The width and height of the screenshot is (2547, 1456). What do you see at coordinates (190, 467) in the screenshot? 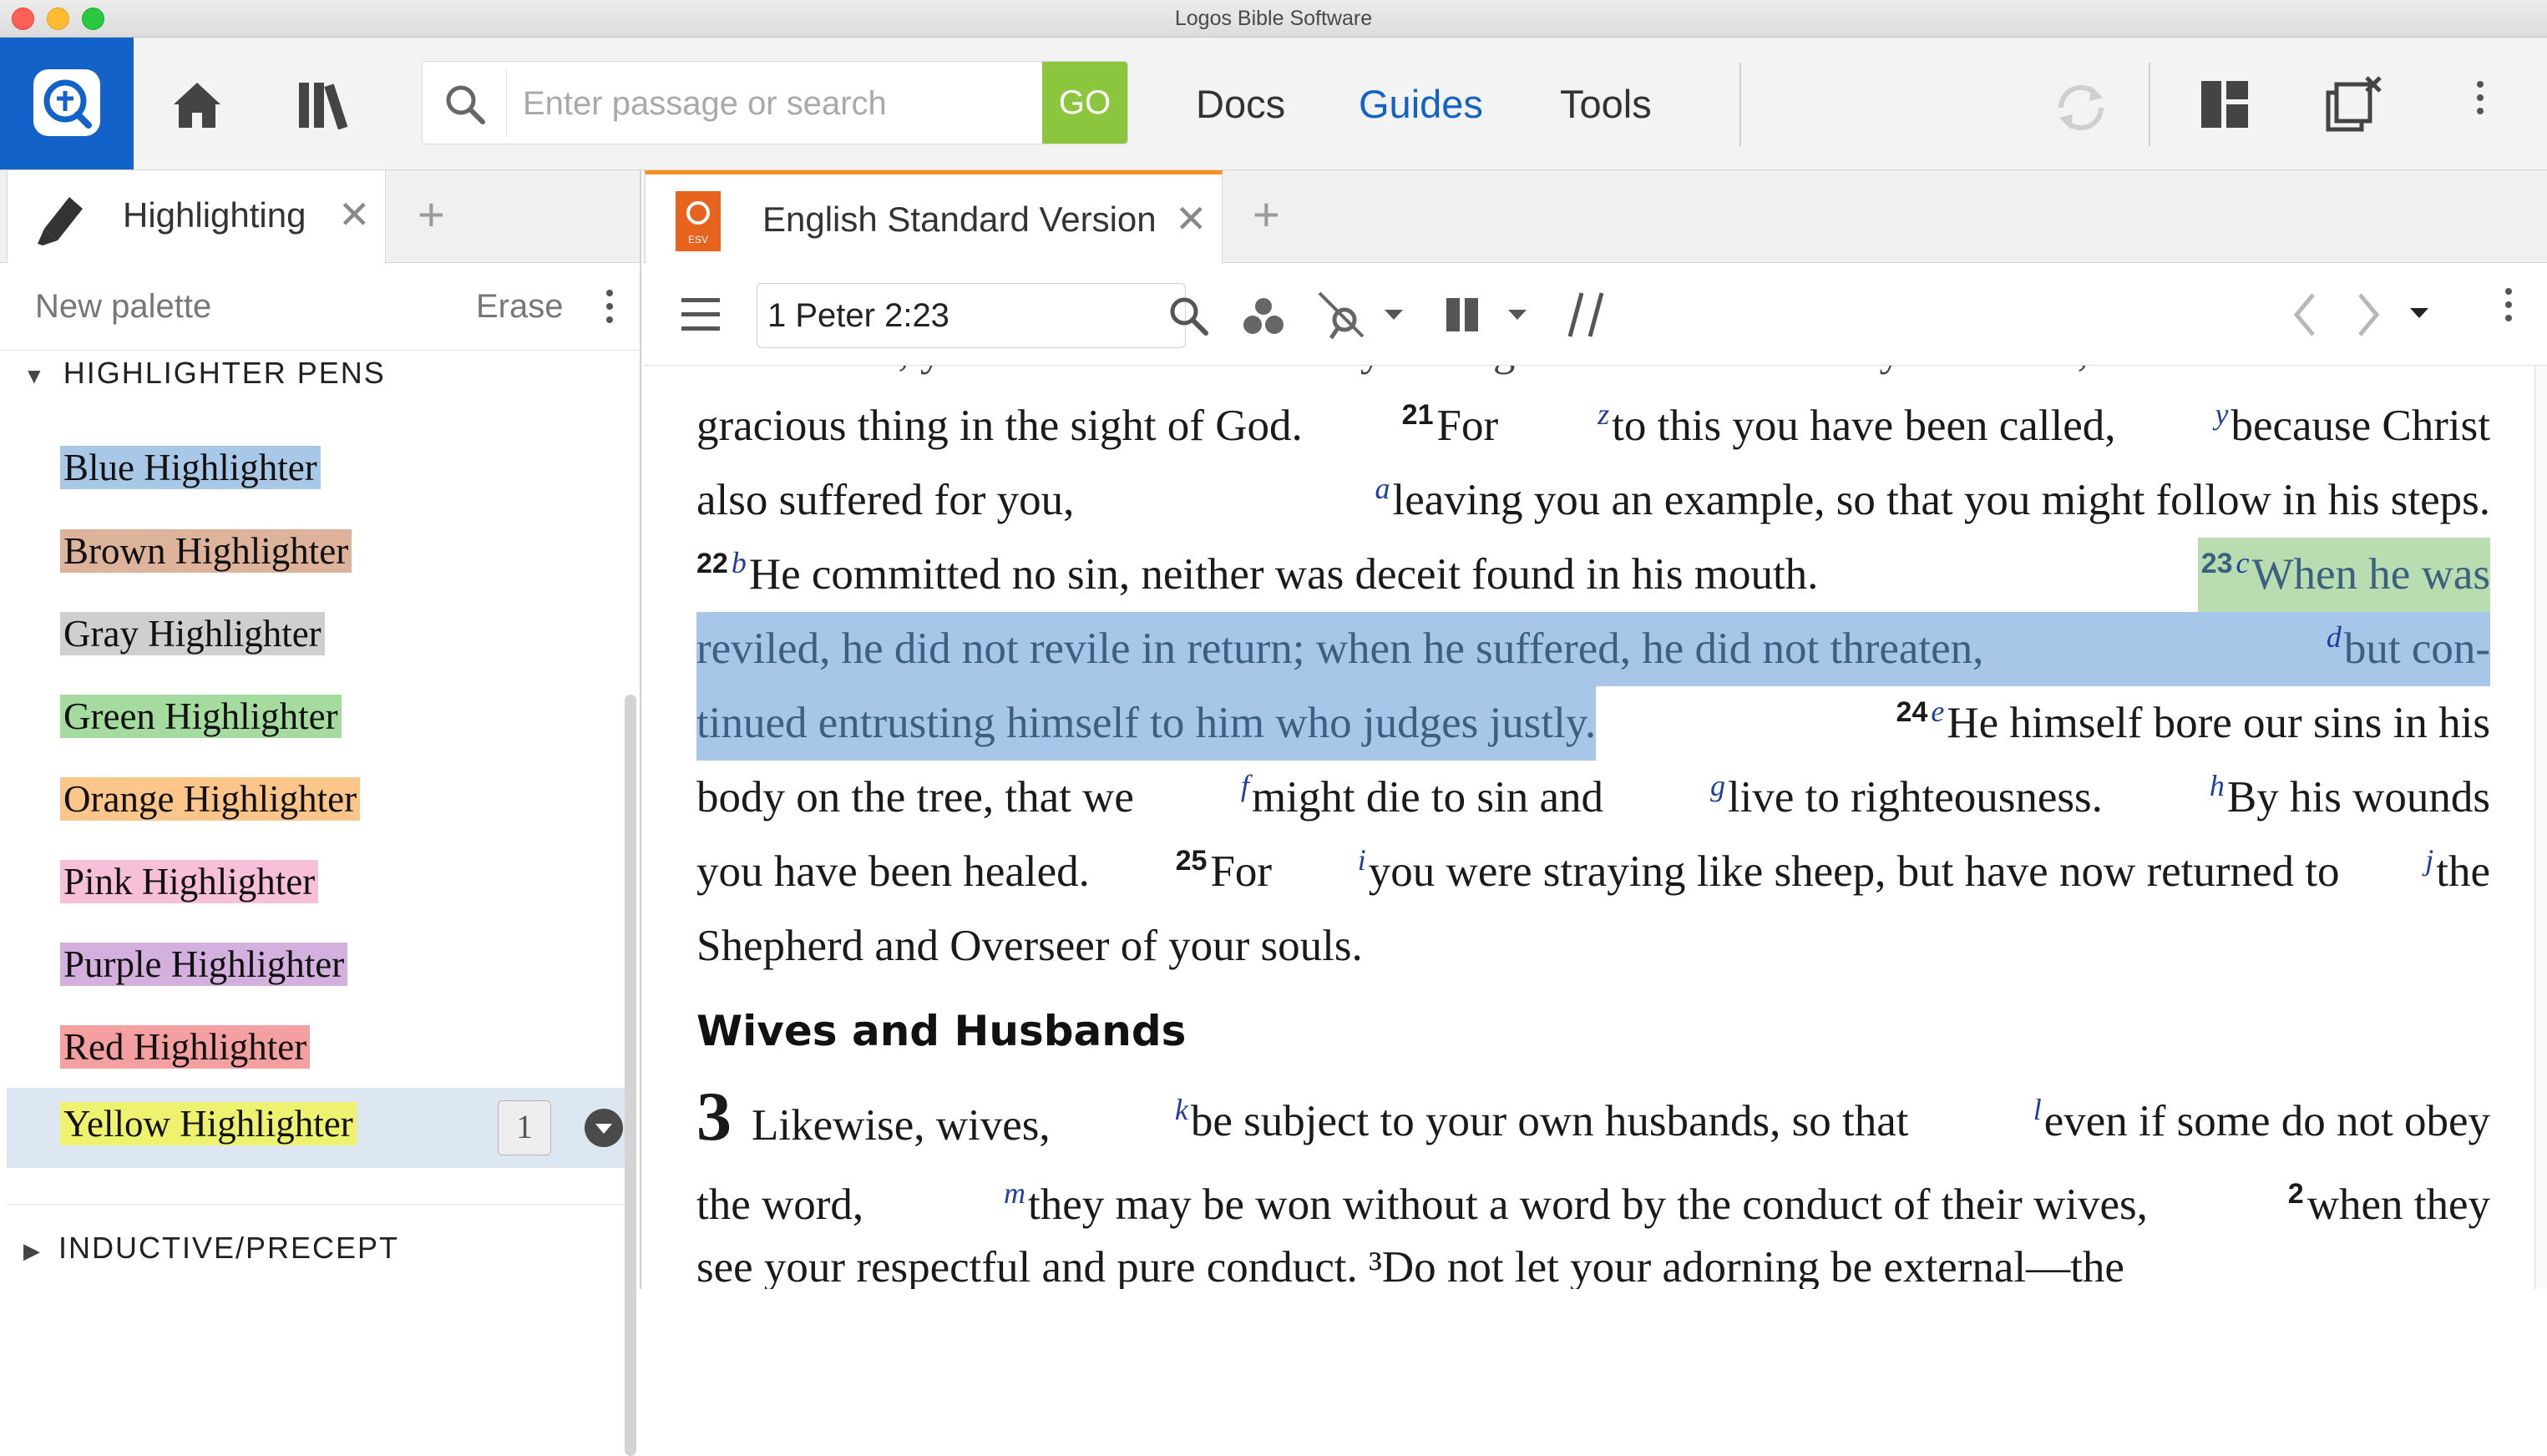
I see `pen-blue: Blue Highlighter` at bounding box center [190, 467].